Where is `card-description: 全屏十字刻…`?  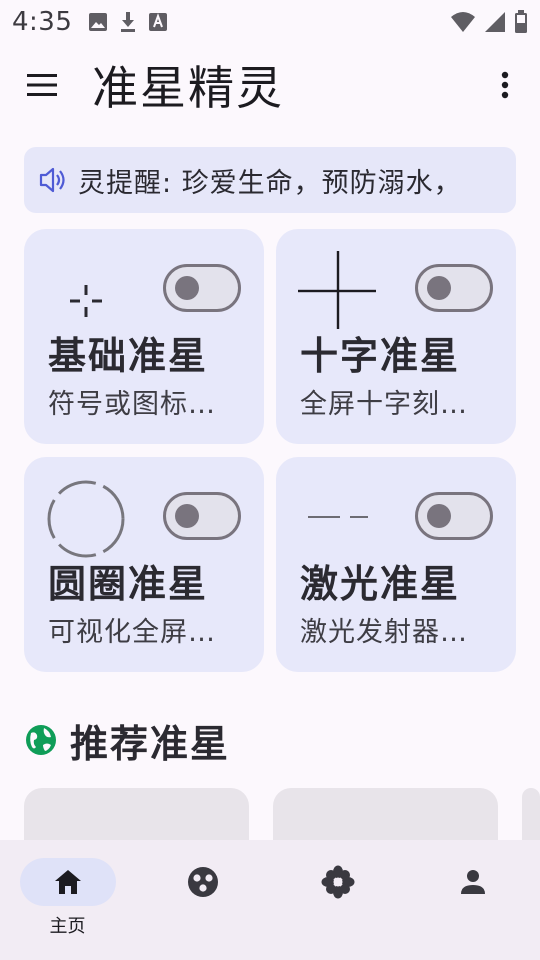
card-description: 全屏十字刻… is located at coordinates (384, 404).